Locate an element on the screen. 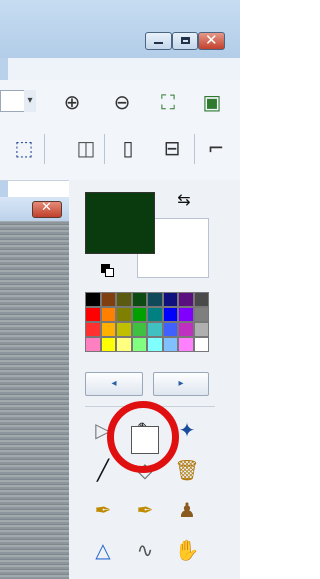 The height and width of the screenshot is (579, 320). select-area-icon: ⬚ is located at coordinates (24, 148).